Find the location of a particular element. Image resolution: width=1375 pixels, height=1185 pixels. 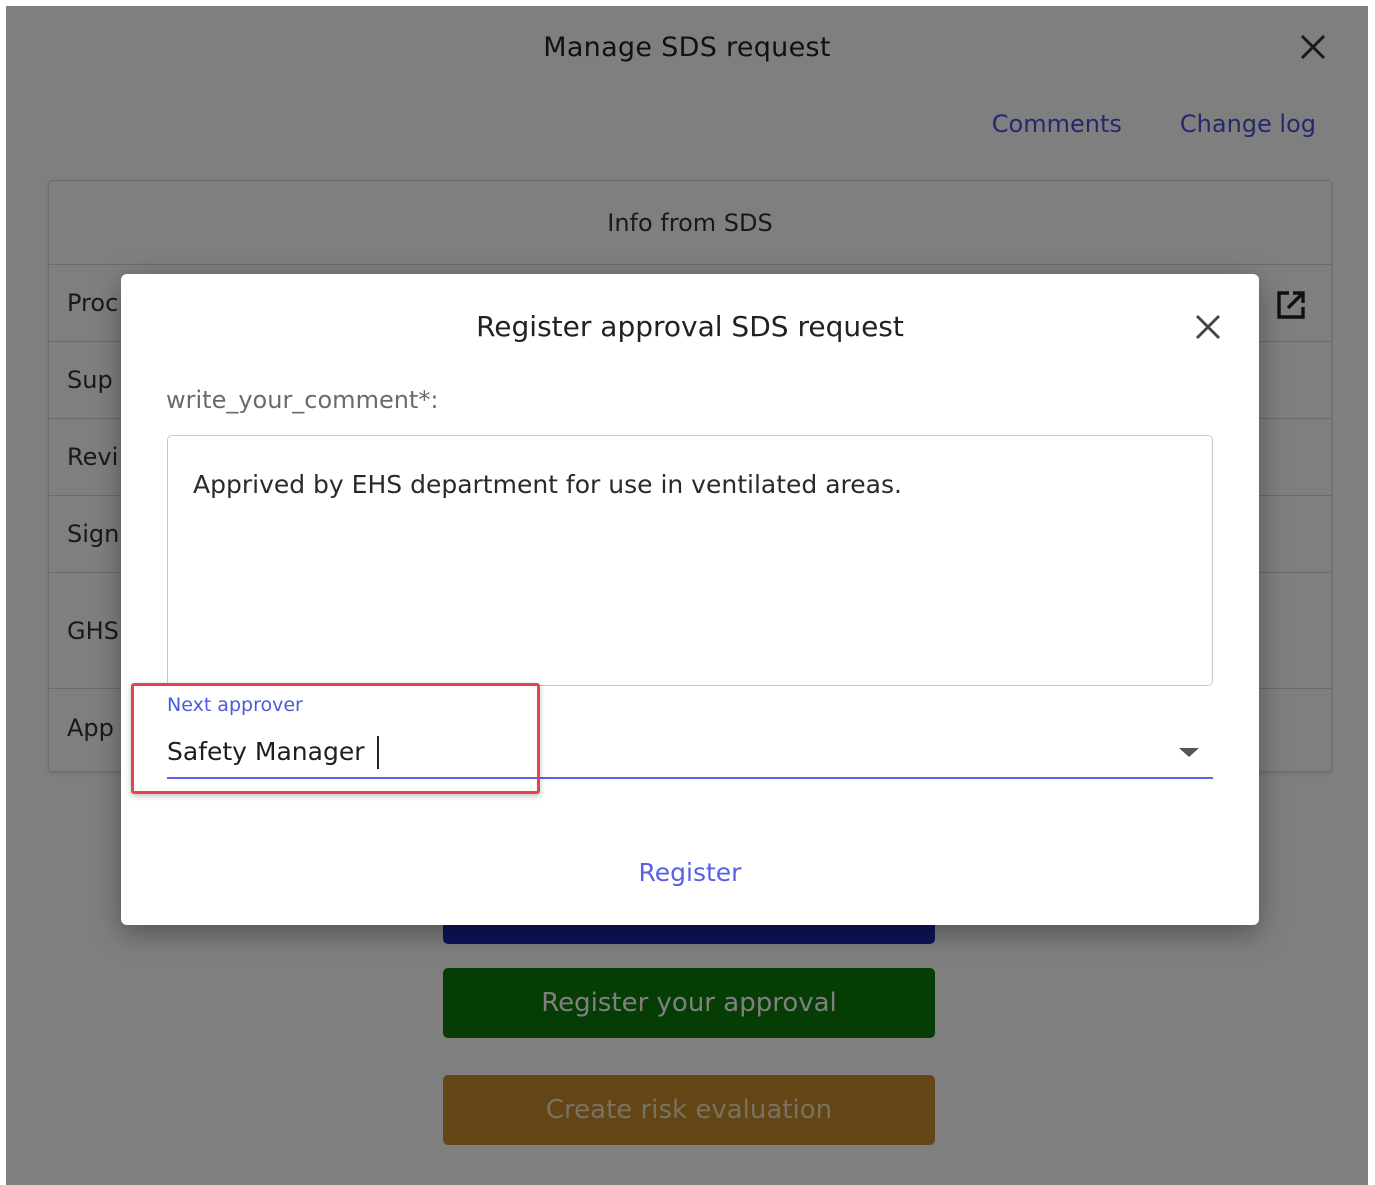

next-approver-input: Safety Manager is located at coordinates (266, 751).